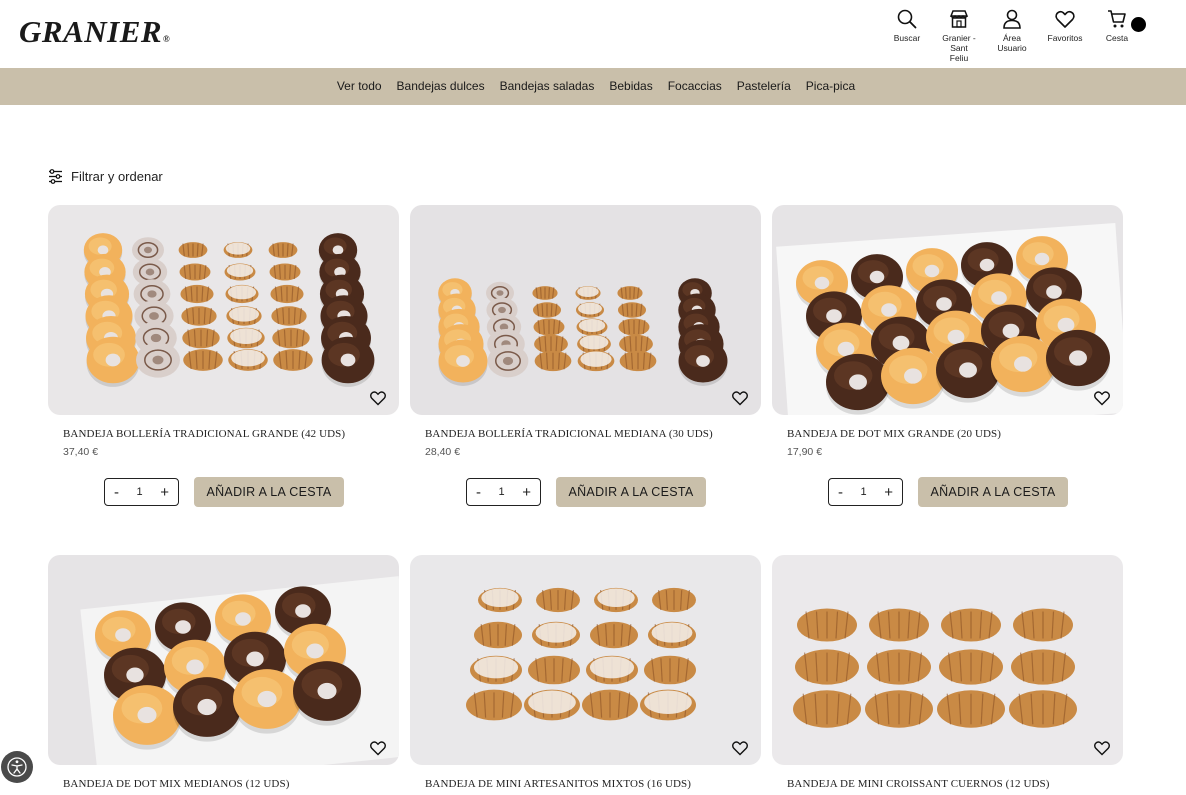 This screenshot has width=1186, height=795. What do you see at coordinates (1117, 19) in the screenshot?
I see `cart-icon` at bounding box center [1117, 19].